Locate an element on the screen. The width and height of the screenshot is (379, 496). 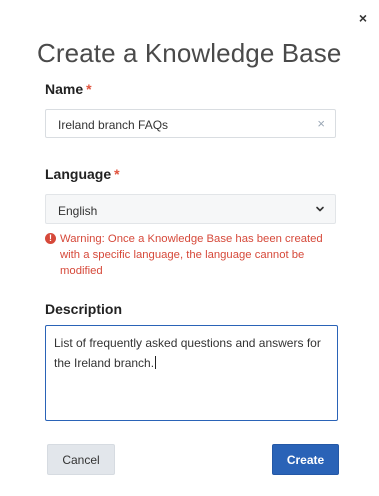
name-label-row: Name * is located at coordinates (68, 89).